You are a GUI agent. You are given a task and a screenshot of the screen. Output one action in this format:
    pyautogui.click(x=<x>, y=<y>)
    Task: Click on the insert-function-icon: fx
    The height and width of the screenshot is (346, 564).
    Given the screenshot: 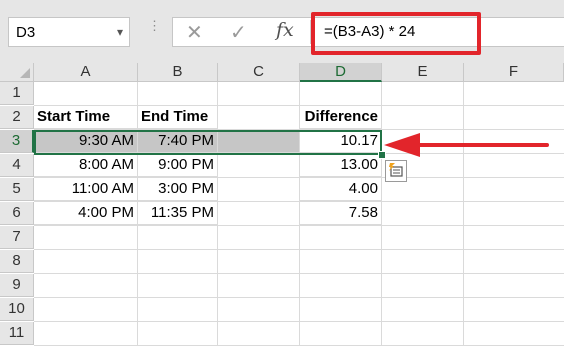 What is the action you would take?
    pyautogui.click(x=285, y=30)
    